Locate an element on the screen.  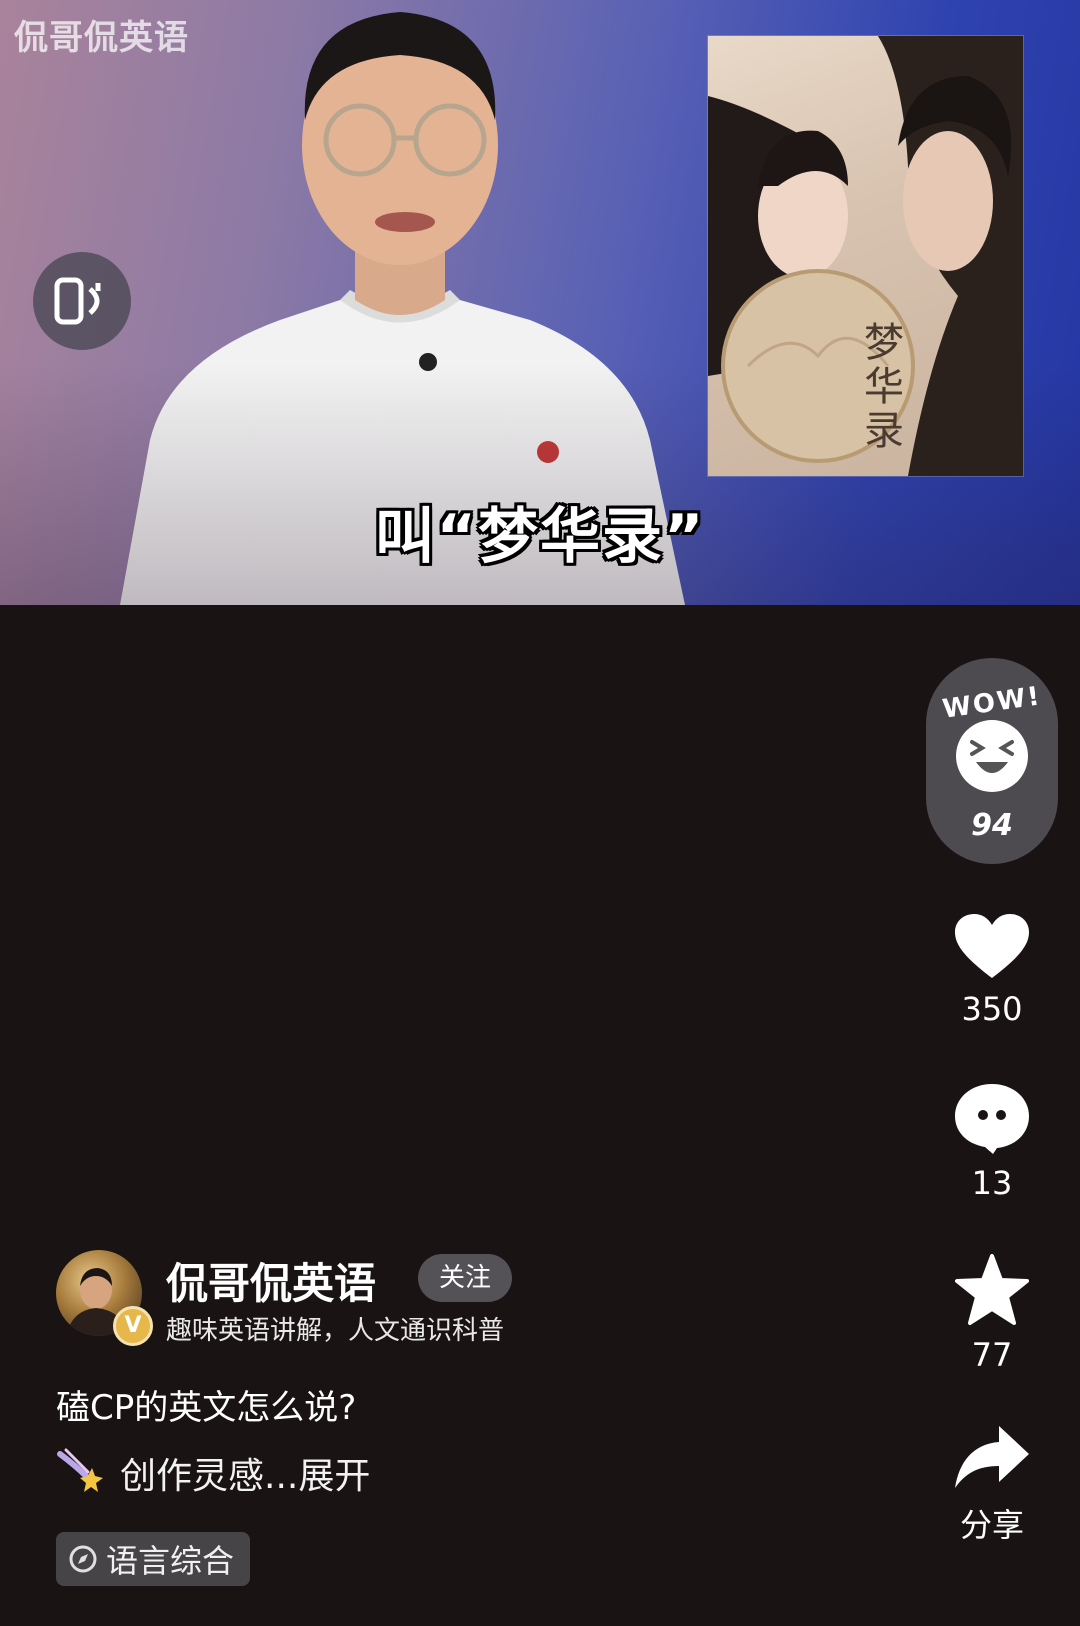
rotate-screen-button is located at coordinates (82, 301).